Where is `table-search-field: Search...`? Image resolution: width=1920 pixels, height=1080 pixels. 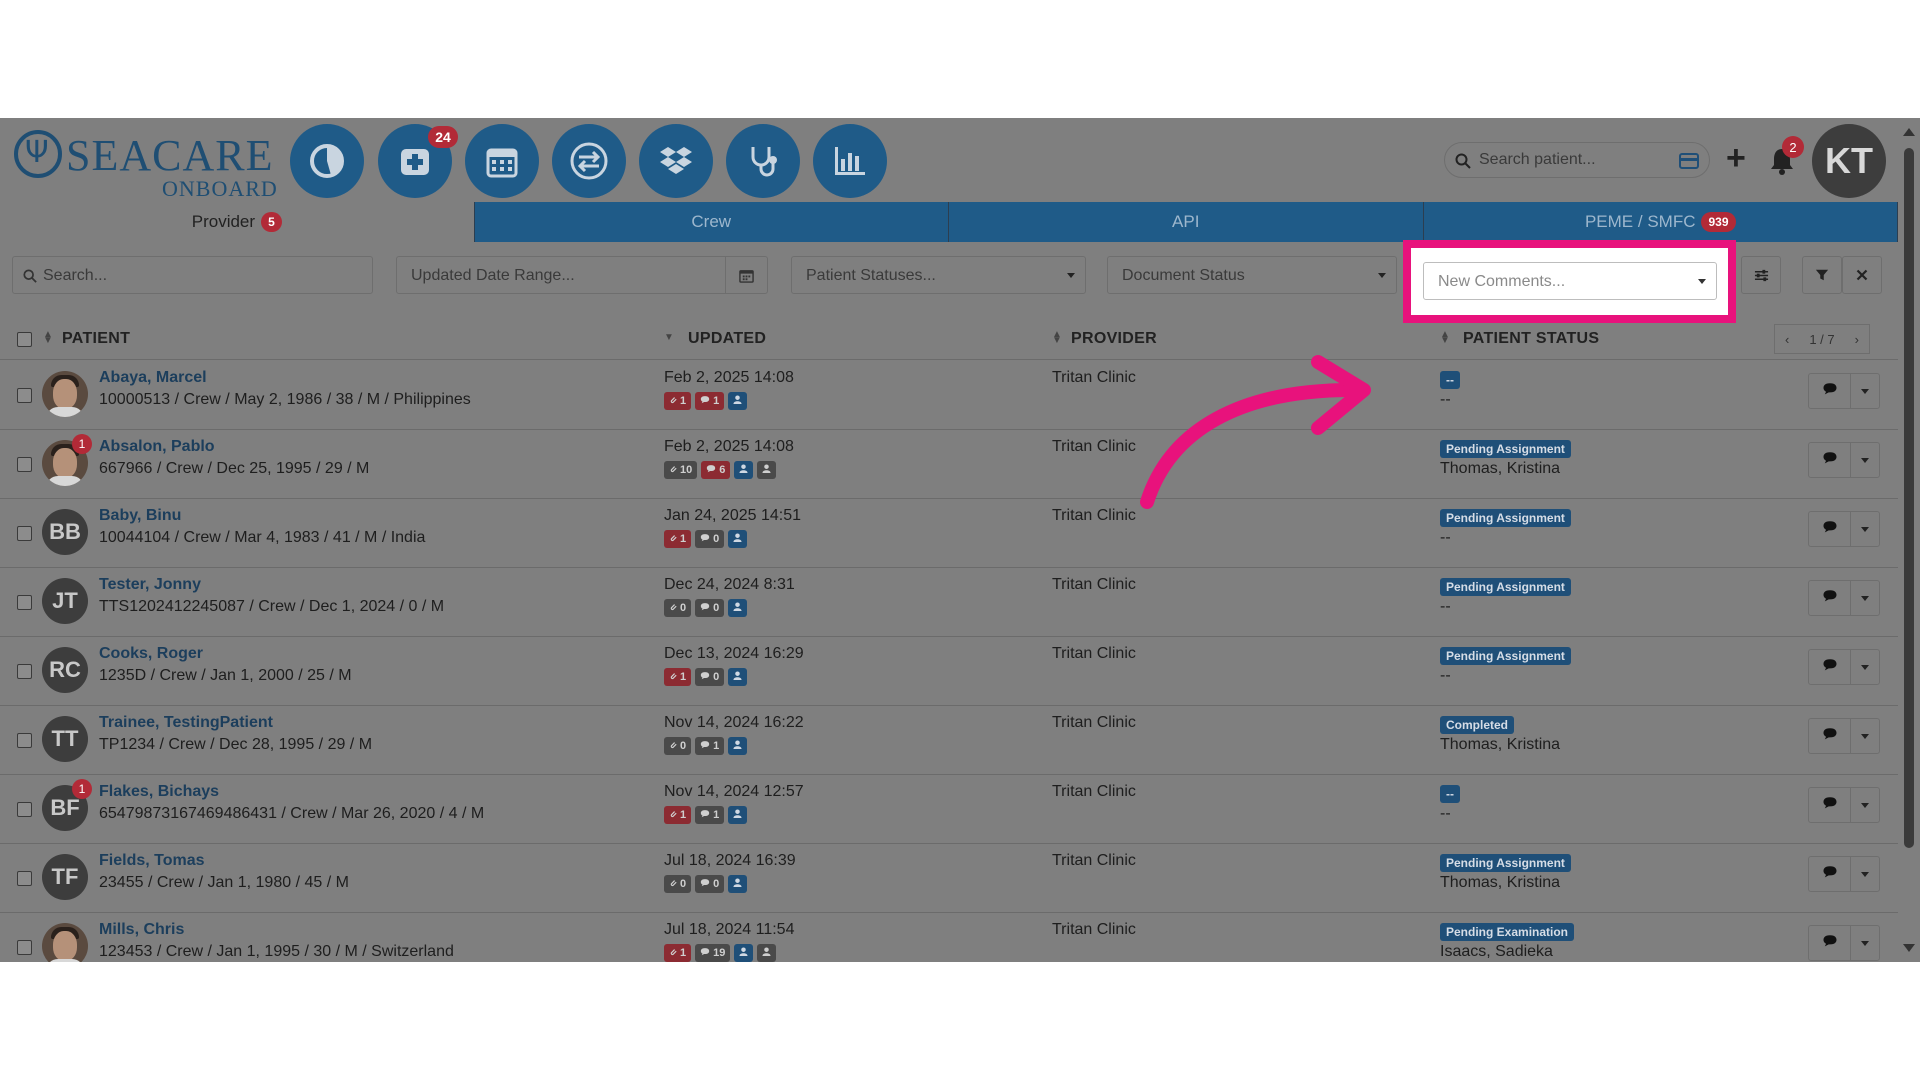 table-search-field: Search... is located at coordinates (192, 275).